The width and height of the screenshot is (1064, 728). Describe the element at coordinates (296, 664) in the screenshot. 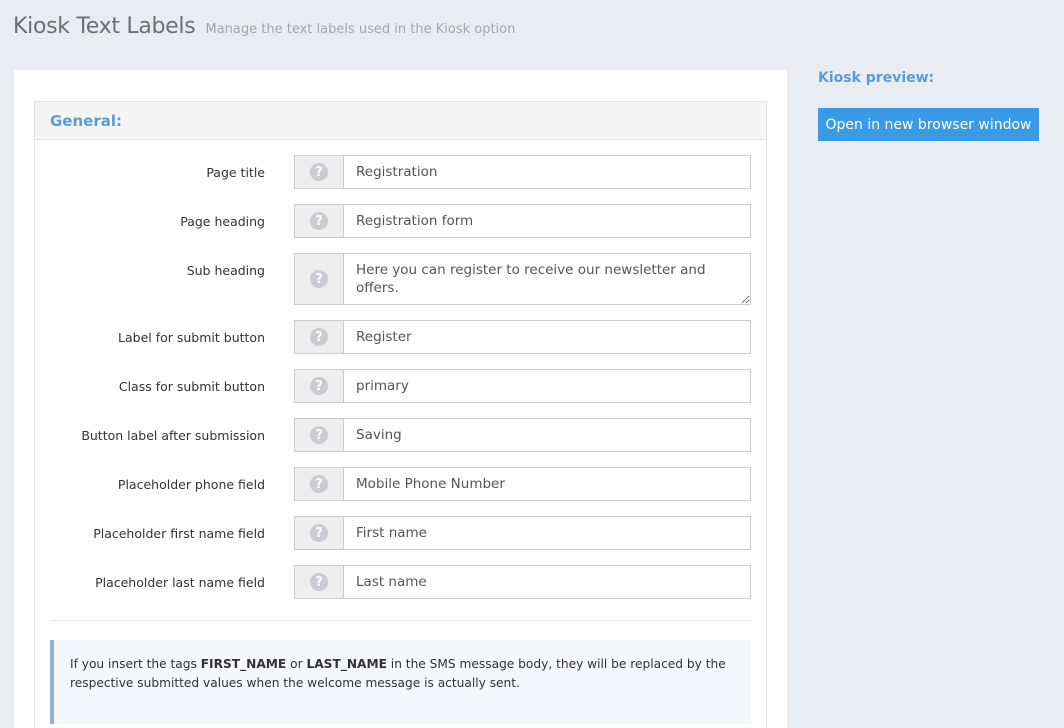

I see `info-text: or` at that location.